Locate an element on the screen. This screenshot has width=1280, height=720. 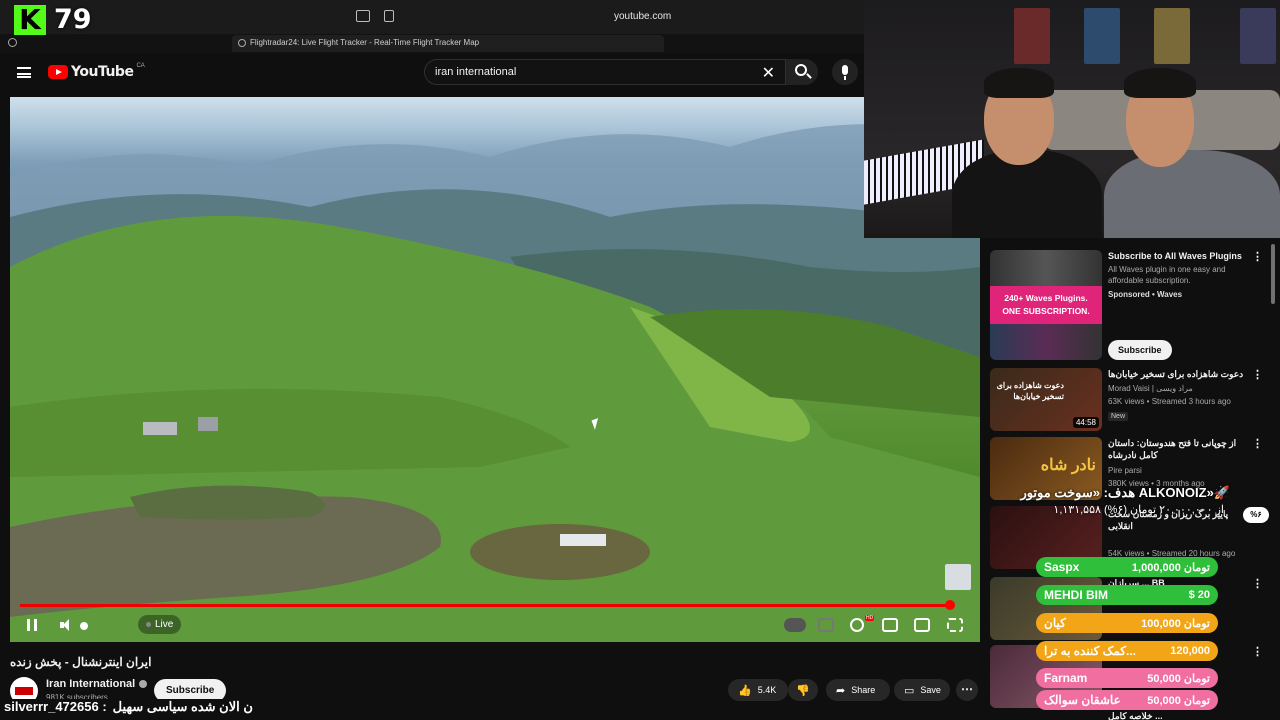
stream-chat-message: silverrr_472656 : ن الان شده سیاسی سهیل is located at coordinates (254, 708).